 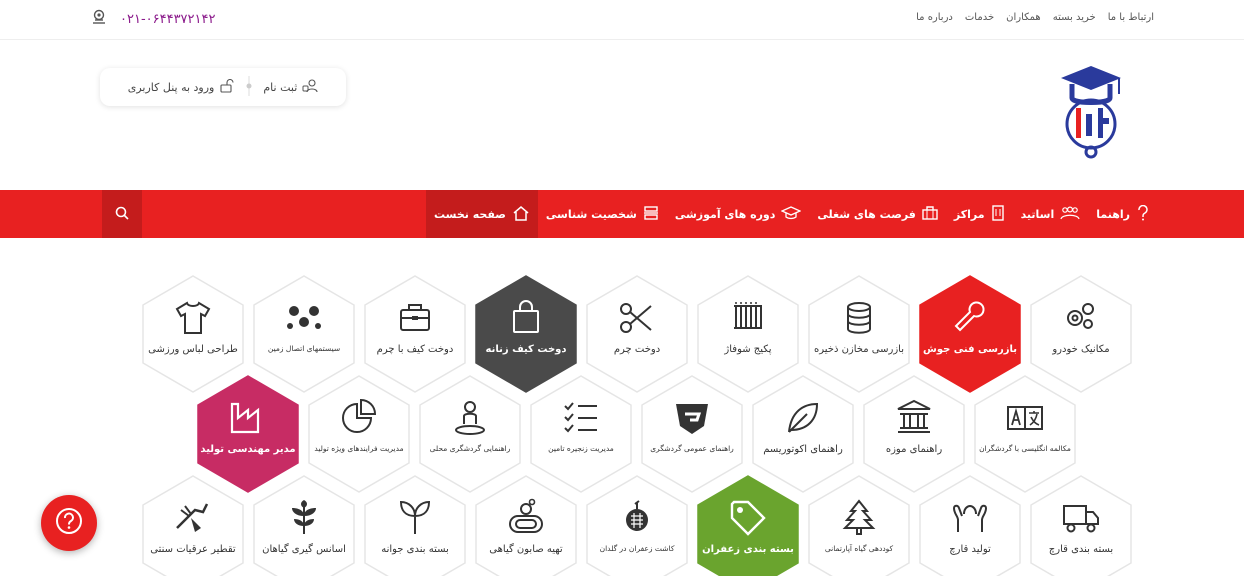 I want to click on database-icon, so click(x=859, y=318).